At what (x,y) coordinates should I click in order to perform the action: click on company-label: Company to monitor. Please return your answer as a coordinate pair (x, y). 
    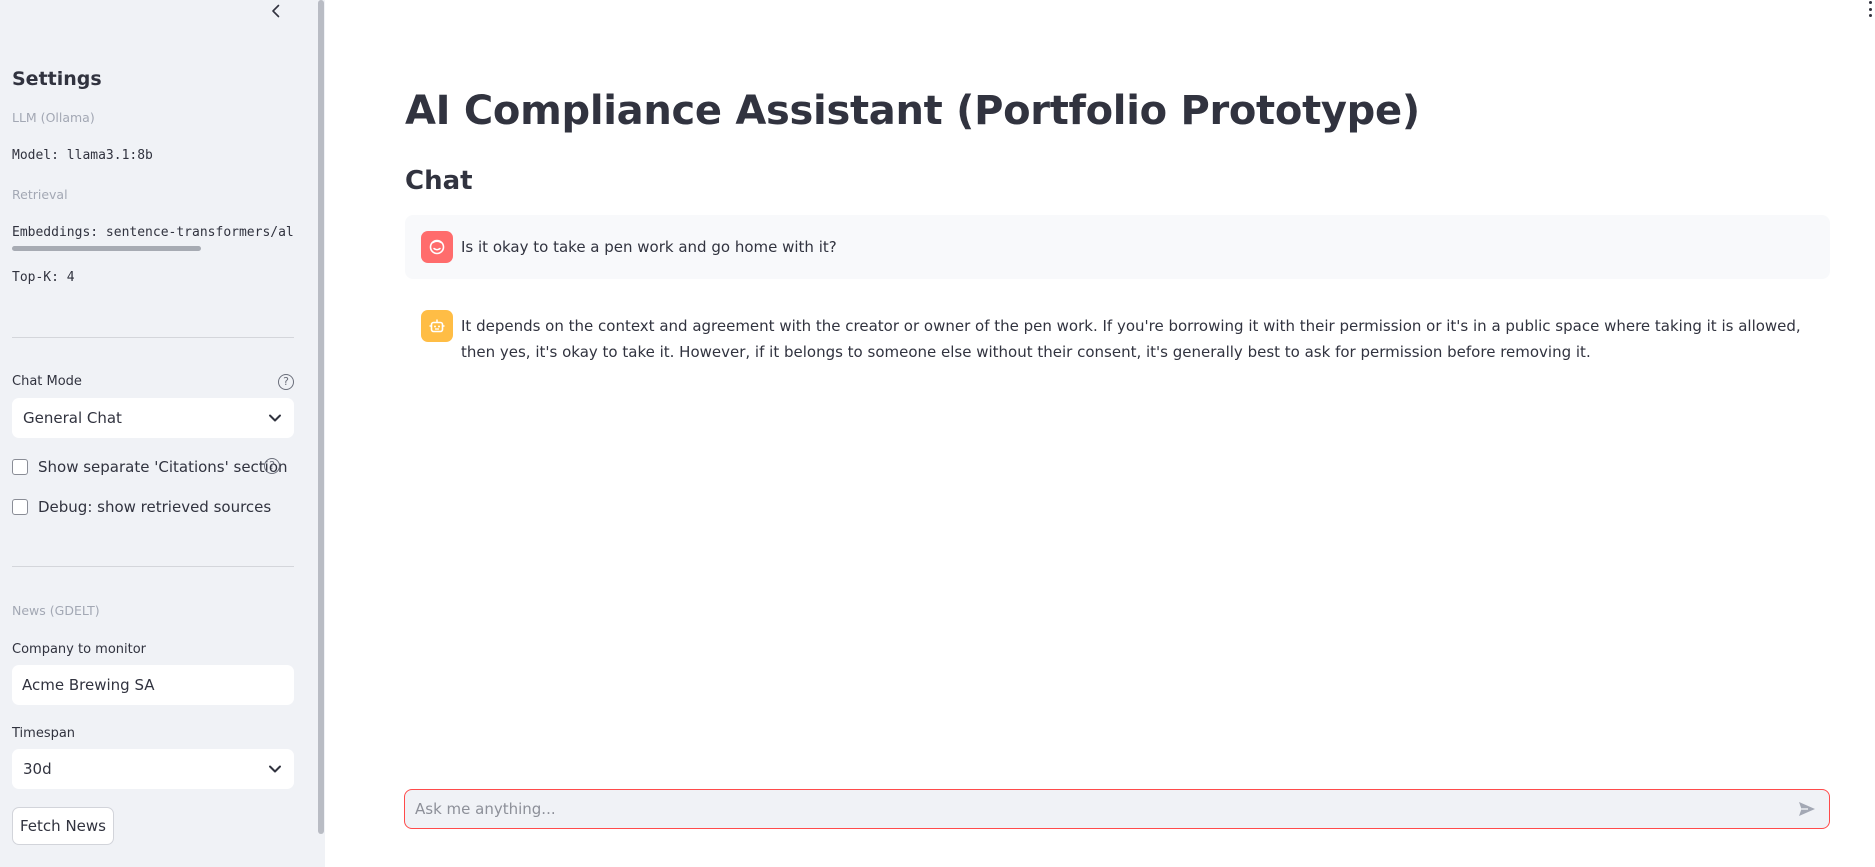
    Looking at the image, I should click on (79, 649).